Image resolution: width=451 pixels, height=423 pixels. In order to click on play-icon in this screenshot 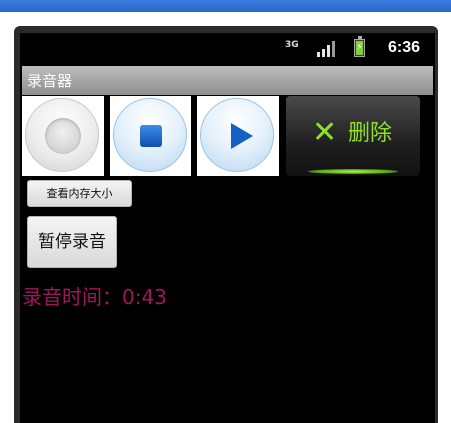, I will do `click(237, 135)`.